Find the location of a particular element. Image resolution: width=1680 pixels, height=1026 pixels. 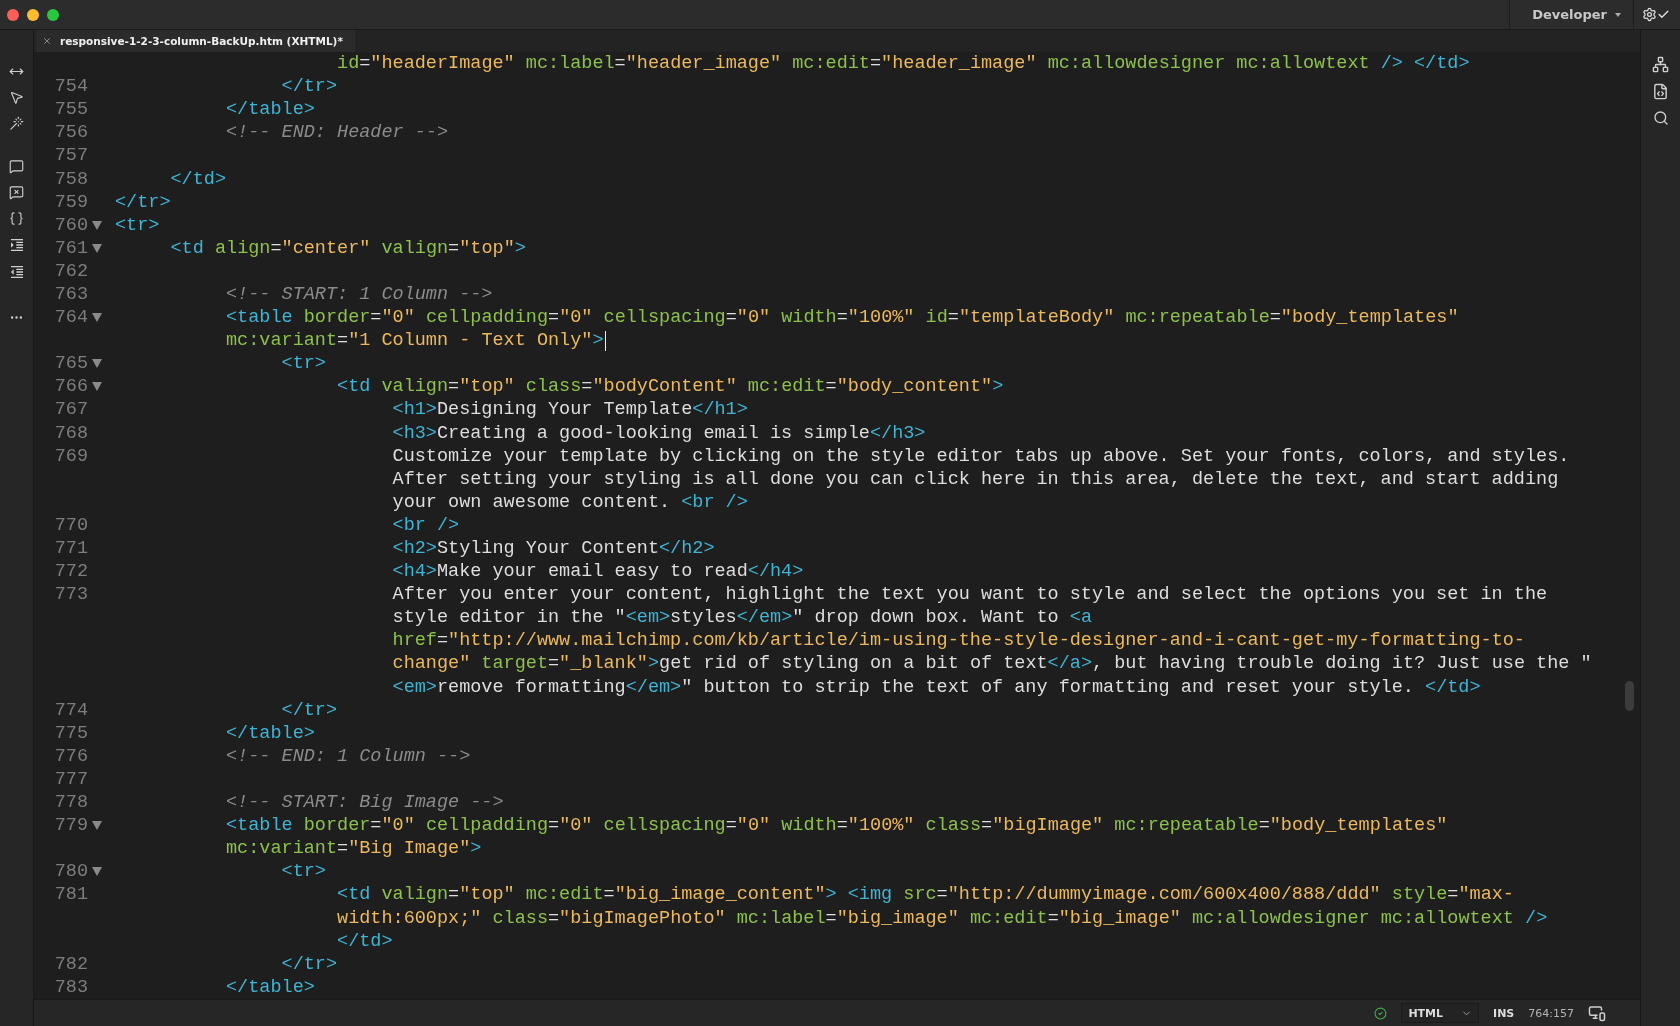

code-line: <!-- START: 1 Column --> is located at coordinates (359, 294).